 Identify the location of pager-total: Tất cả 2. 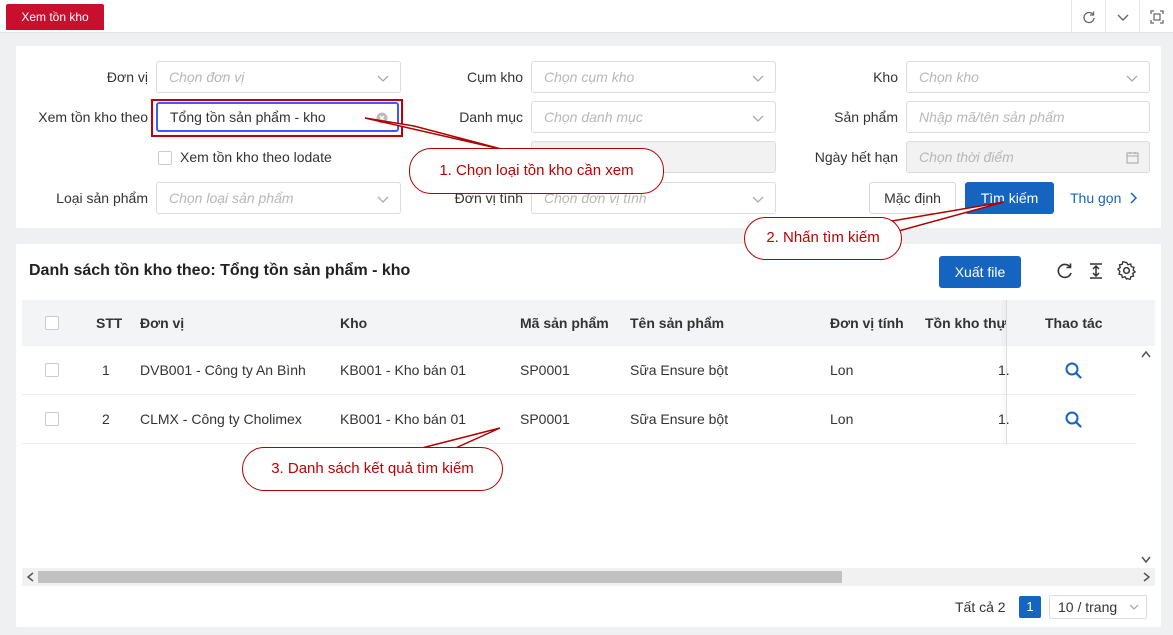
(980, 607).